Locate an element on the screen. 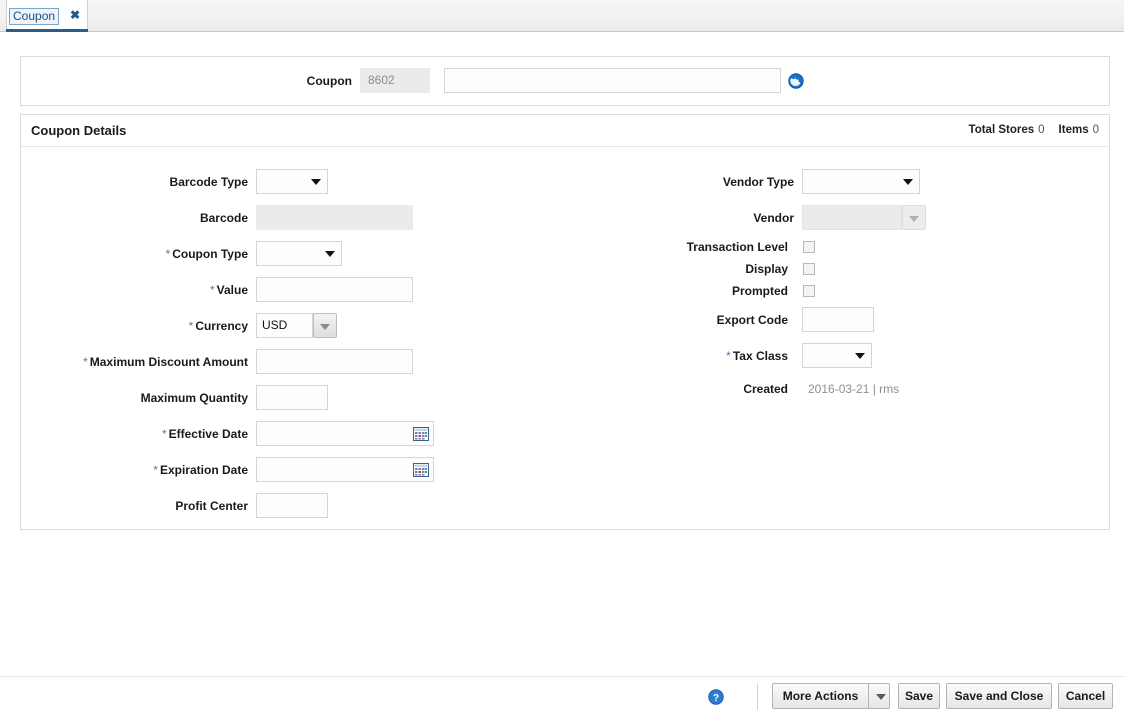 The image size is (1124, 718). transaction-level-checkbox is located at coordinates (809, 247).